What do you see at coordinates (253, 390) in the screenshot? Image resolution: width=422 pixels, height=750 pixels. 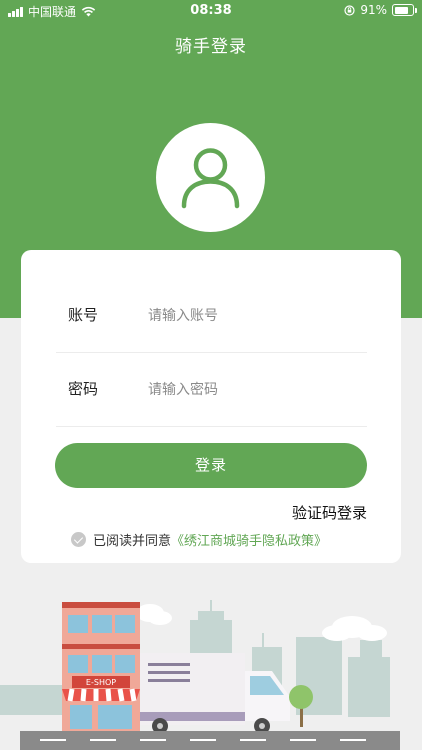 I see `password-input` at bounding box center [253, 390].